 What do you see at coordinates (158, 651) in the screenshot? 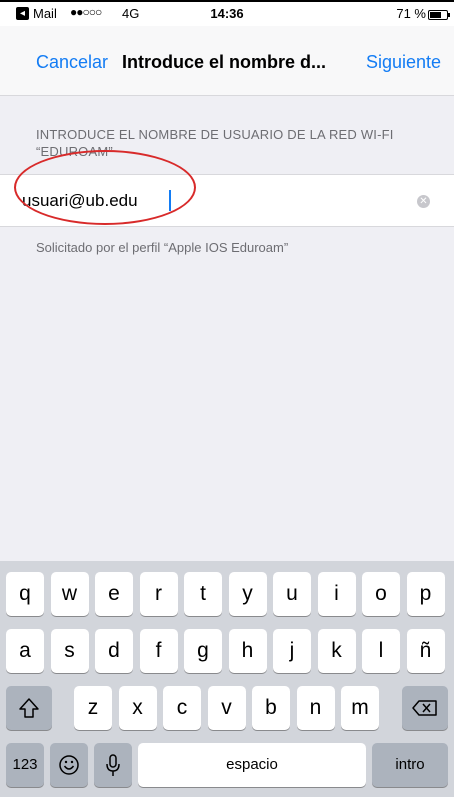
I see `key-f: f` at bounding box center [158, 651].